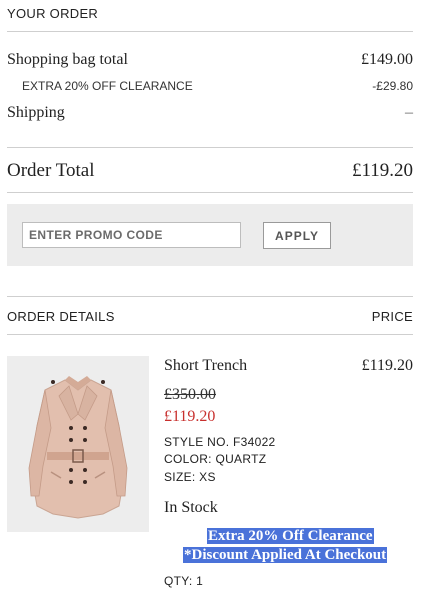  Describe the element at coordinates (387, 365) in the screenshot. I see `item-price: £119.20` at that location.